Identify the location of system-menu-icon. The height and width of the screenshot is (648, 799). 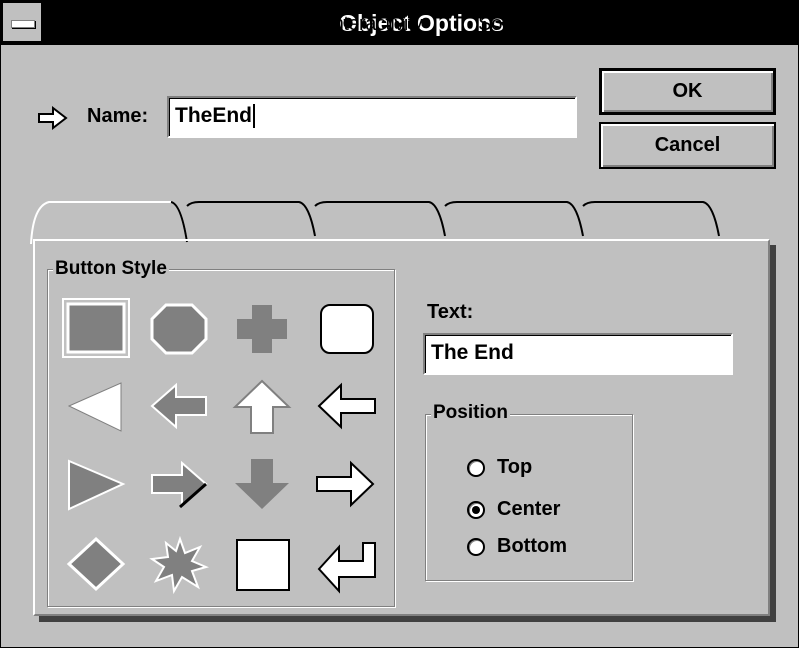
(23, 22).